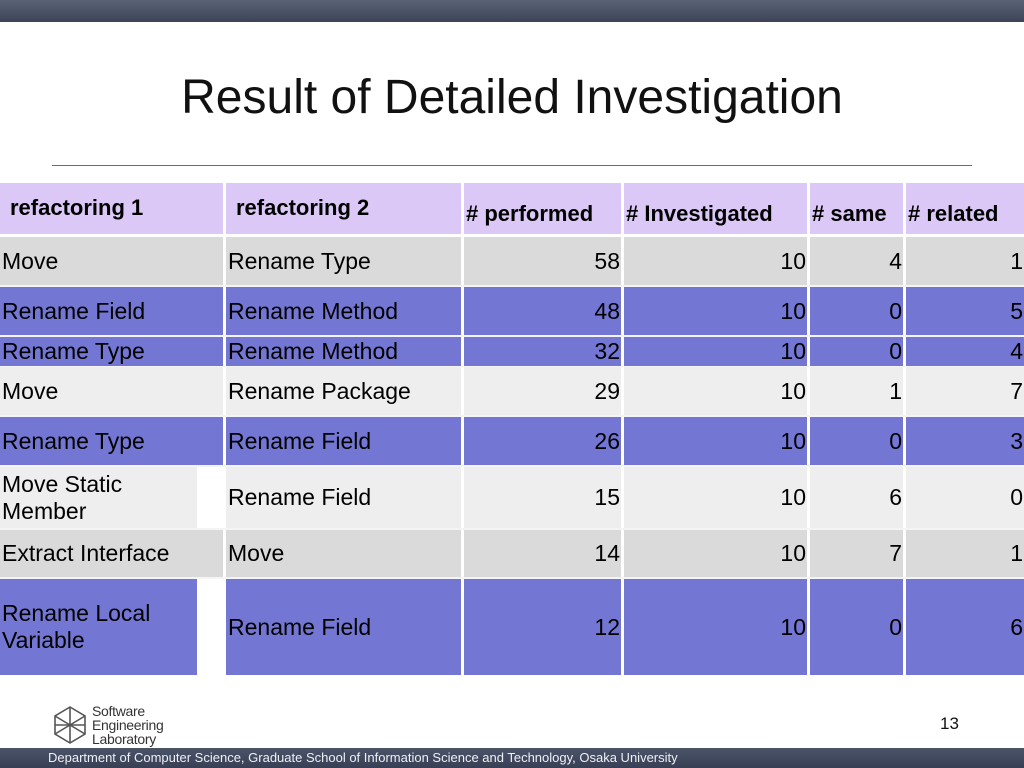 Image resolution: width=1024 pixels, height=768 pixels. Describe the element at coordinates (512, 97) in the screenshot. I see `slide-title: Result of Detailed Investigation` at that location.